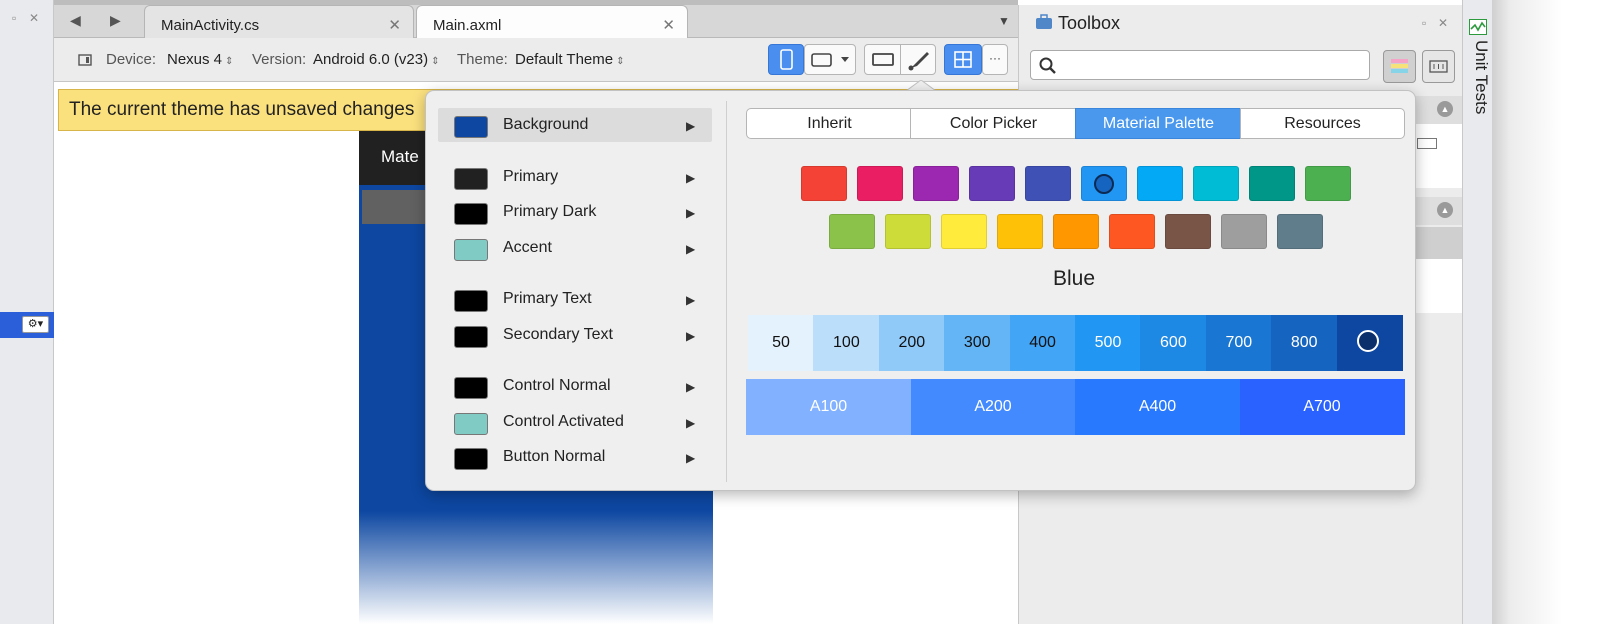 Image resolution: width=1600 pixels, height=624 pixels. I want to click on theme-menu-item: Control Activated ▶, so click(575, 422).